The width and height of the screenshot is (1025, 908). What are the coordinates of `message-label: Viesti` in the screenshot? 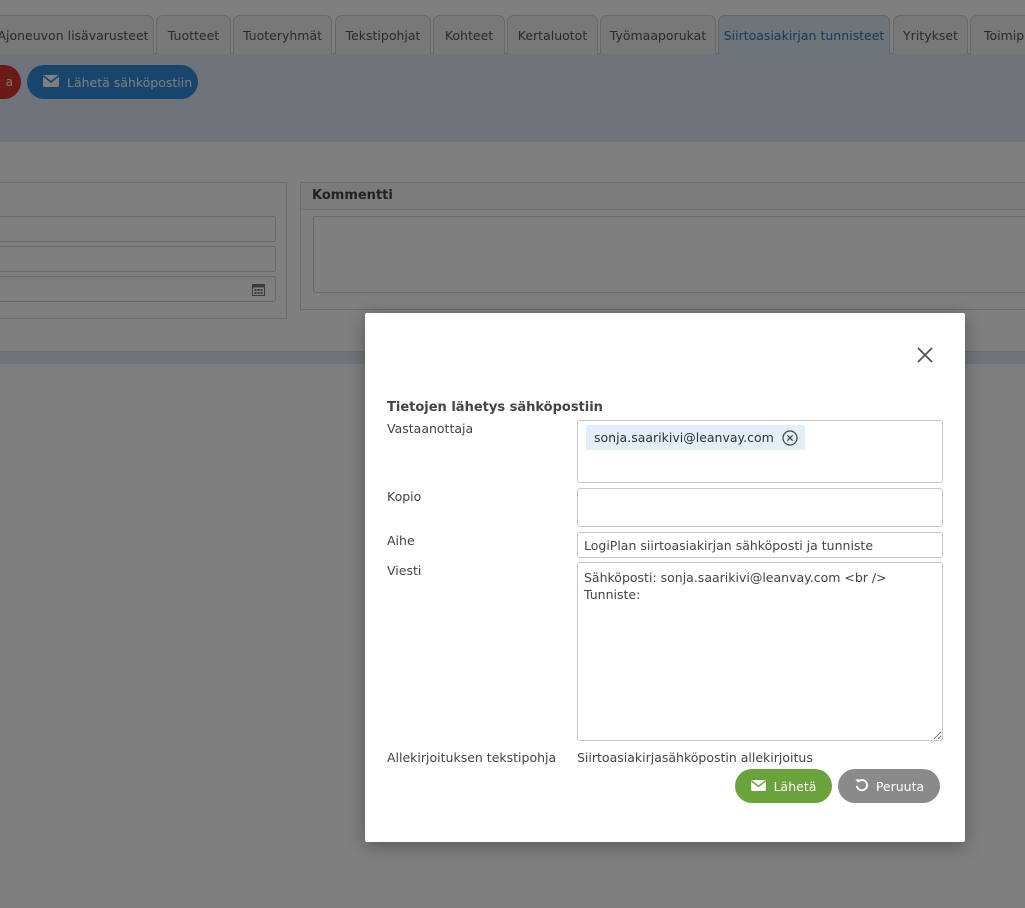 It's located at (404, 570).